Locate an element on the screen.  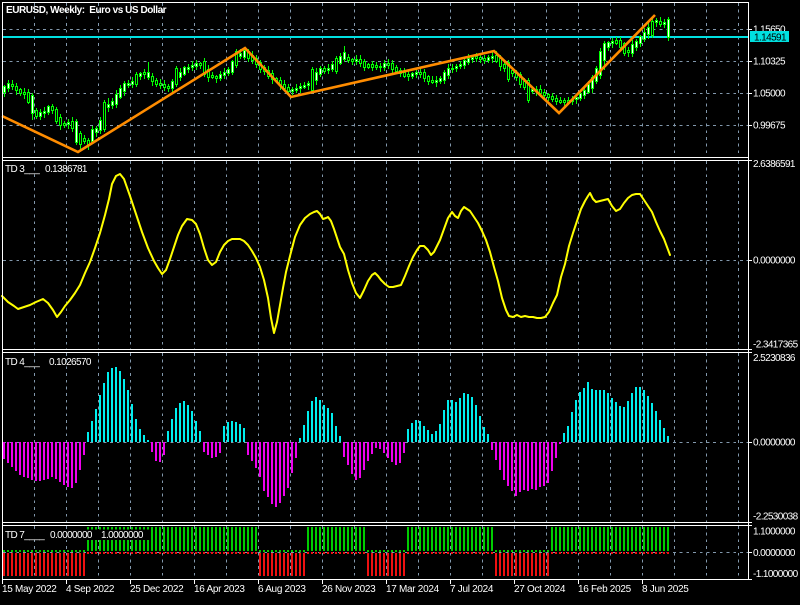
svg-text:EURUSD, Weekly: Euro vs US Do: EURUSD, Weekly: Euro vs US Dollar is located at coordinates (86, 10).